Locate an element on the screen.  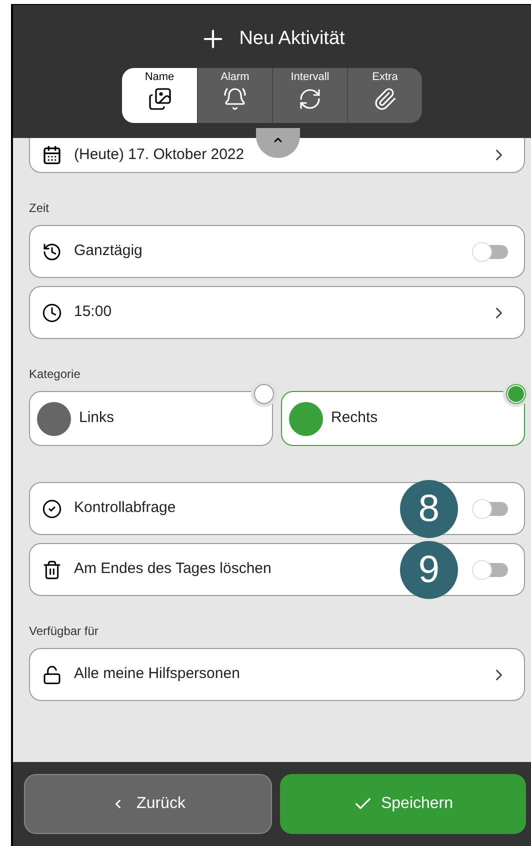
save-button: Speichern is located at coordinates (403, 804).